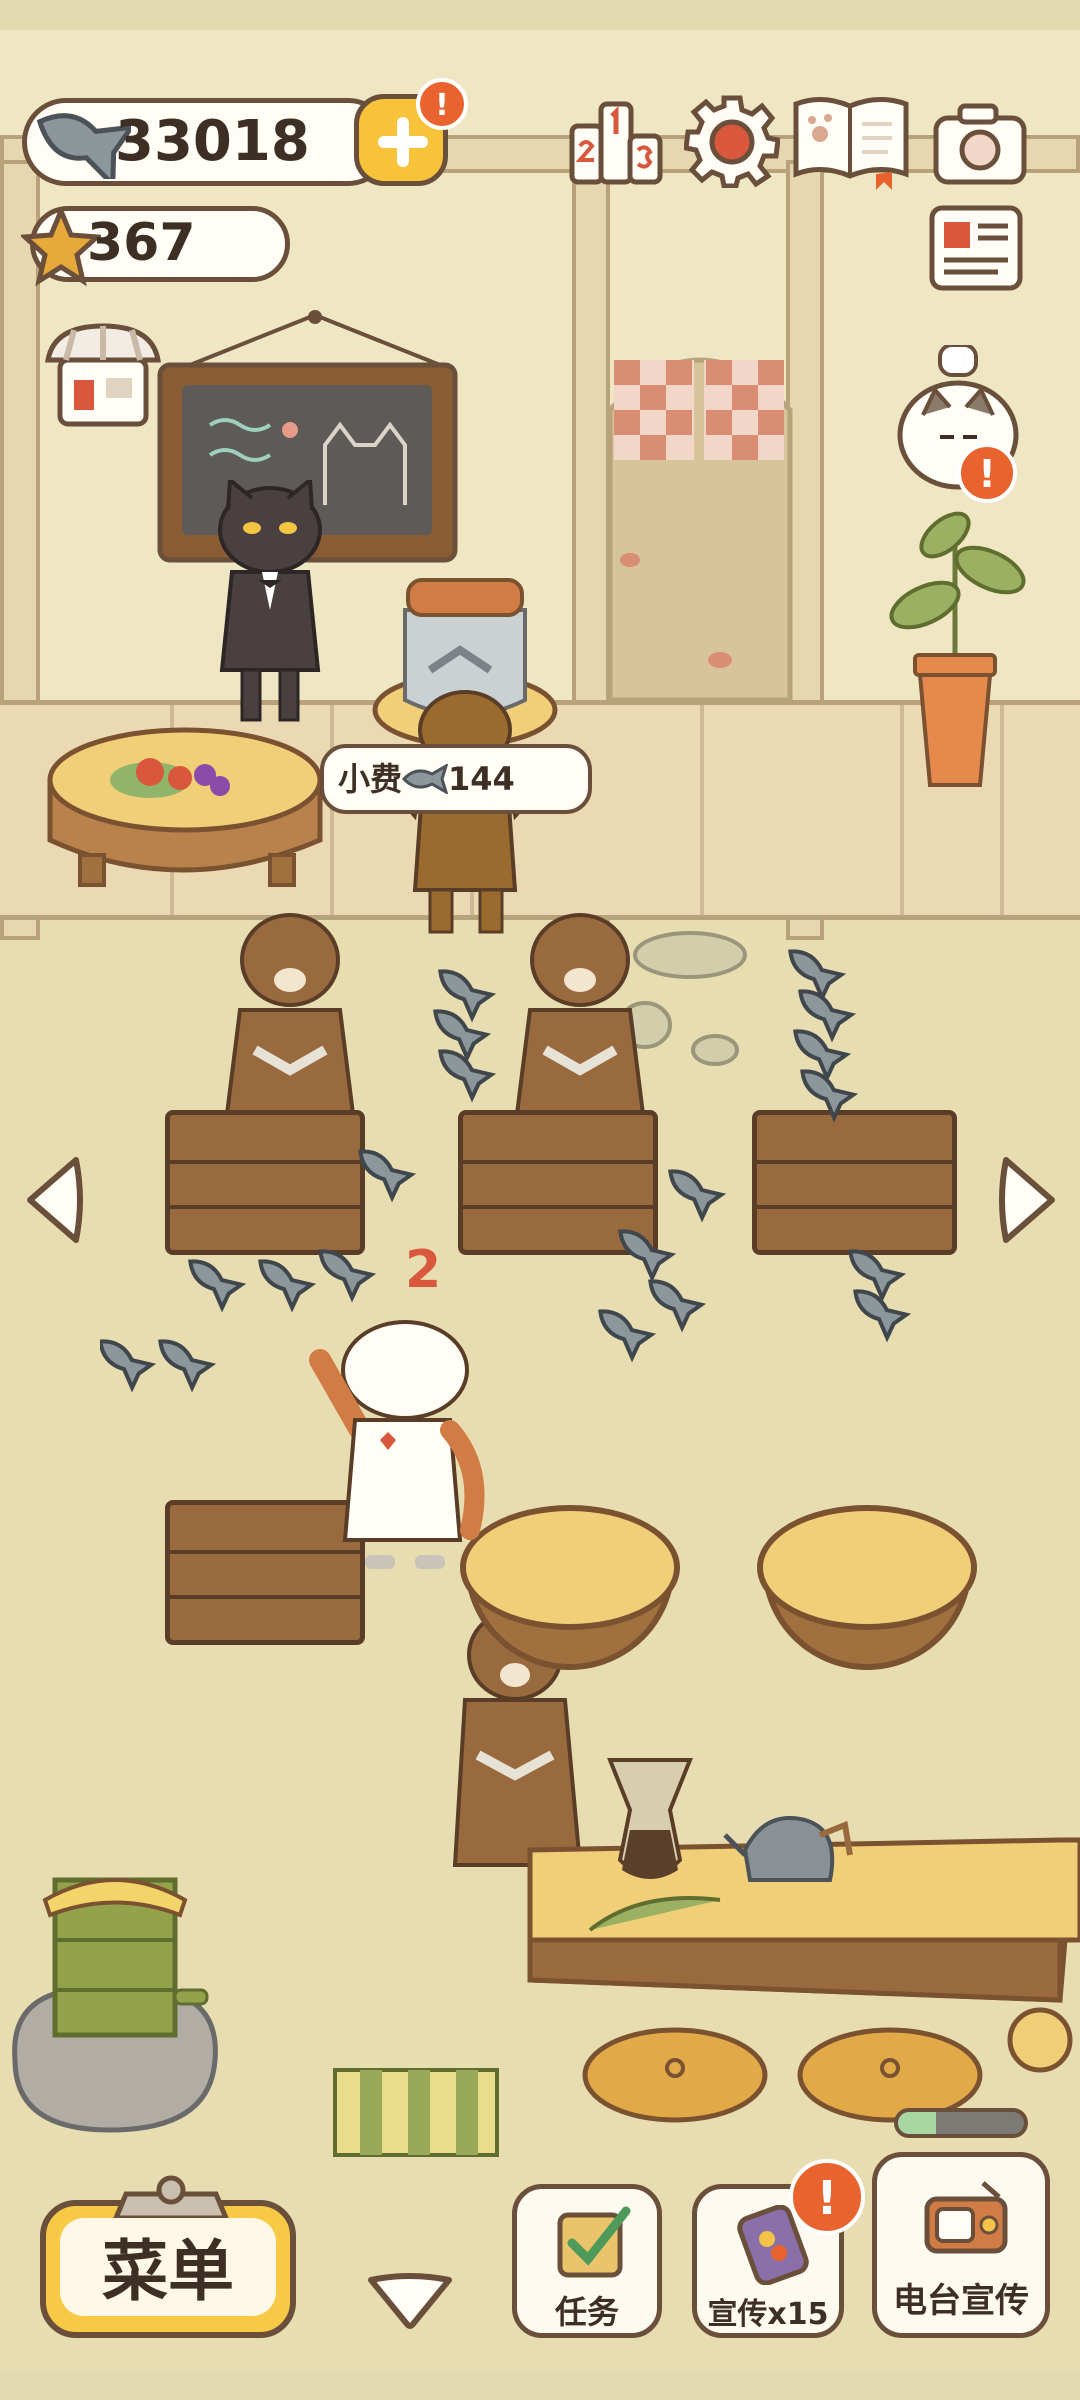 This screenshot has width=1080, height=2400. I want to click on radio-promote-label: 电台宣传, so click(961, 2301).